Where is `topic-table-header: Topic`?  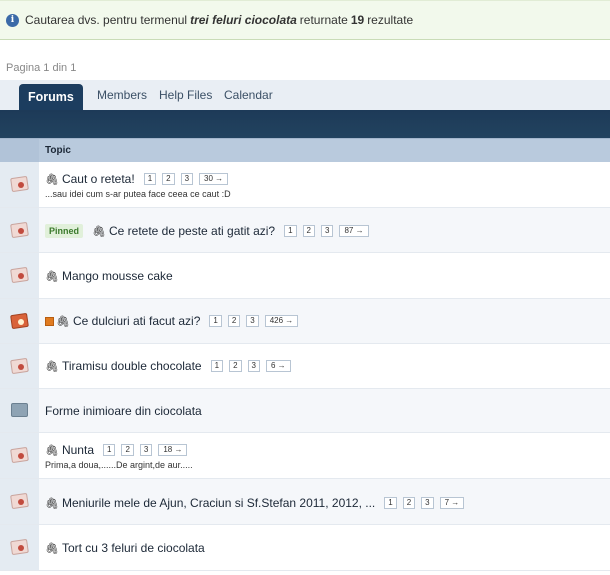 topic-table-header: Topic is located at coordinates (305, 150).